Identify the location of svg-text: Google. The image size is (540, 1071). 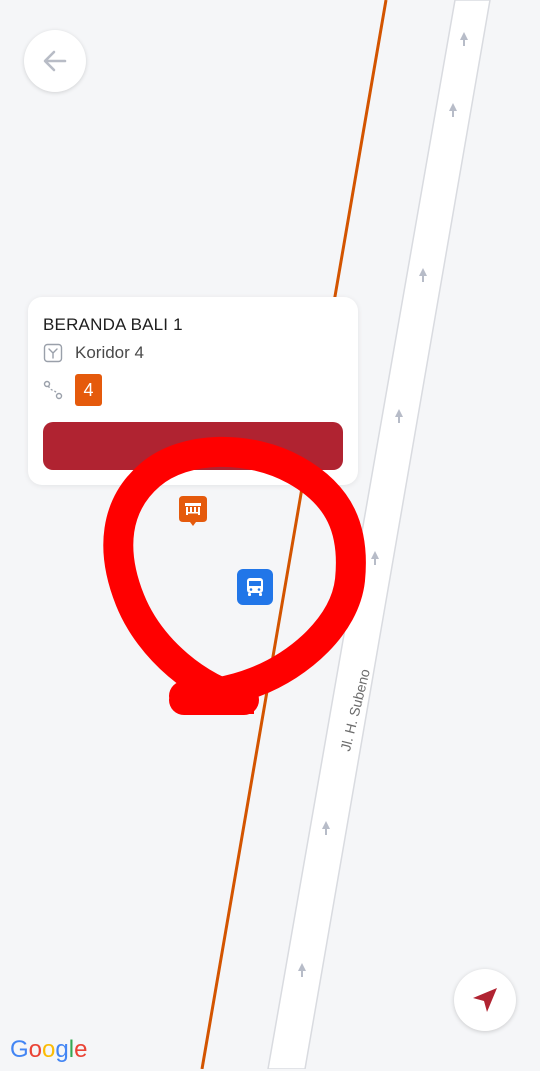
(48, 1049).